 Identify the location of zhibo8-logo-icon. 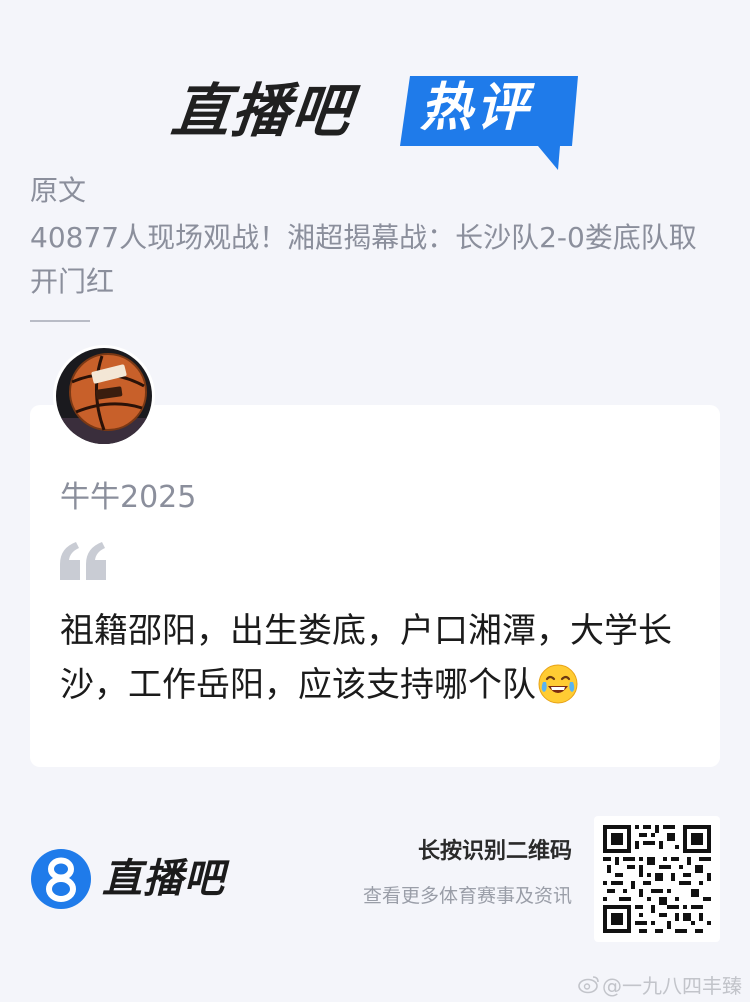
(61, 879).